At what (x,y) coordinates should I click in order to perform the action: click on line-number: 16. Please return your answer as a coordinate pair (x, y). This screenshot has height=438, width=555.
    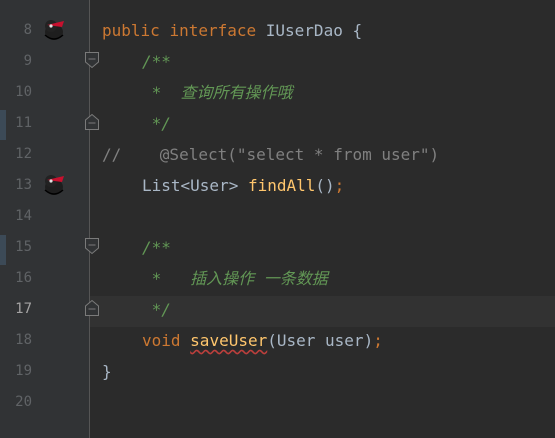
    Looking at the image, I should click on (23, 278).